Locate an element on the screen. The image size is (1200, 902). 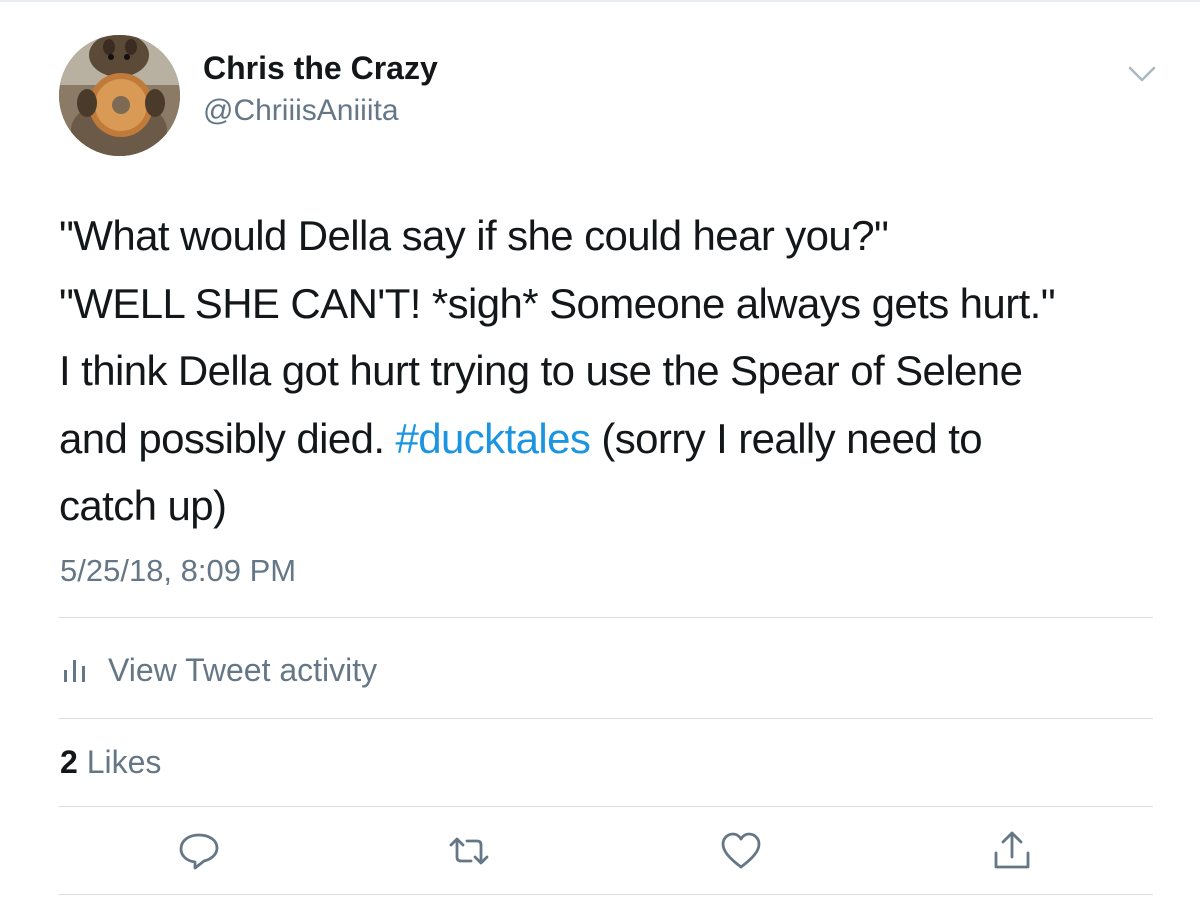
share-icon is located at coordinates (1012, 850).